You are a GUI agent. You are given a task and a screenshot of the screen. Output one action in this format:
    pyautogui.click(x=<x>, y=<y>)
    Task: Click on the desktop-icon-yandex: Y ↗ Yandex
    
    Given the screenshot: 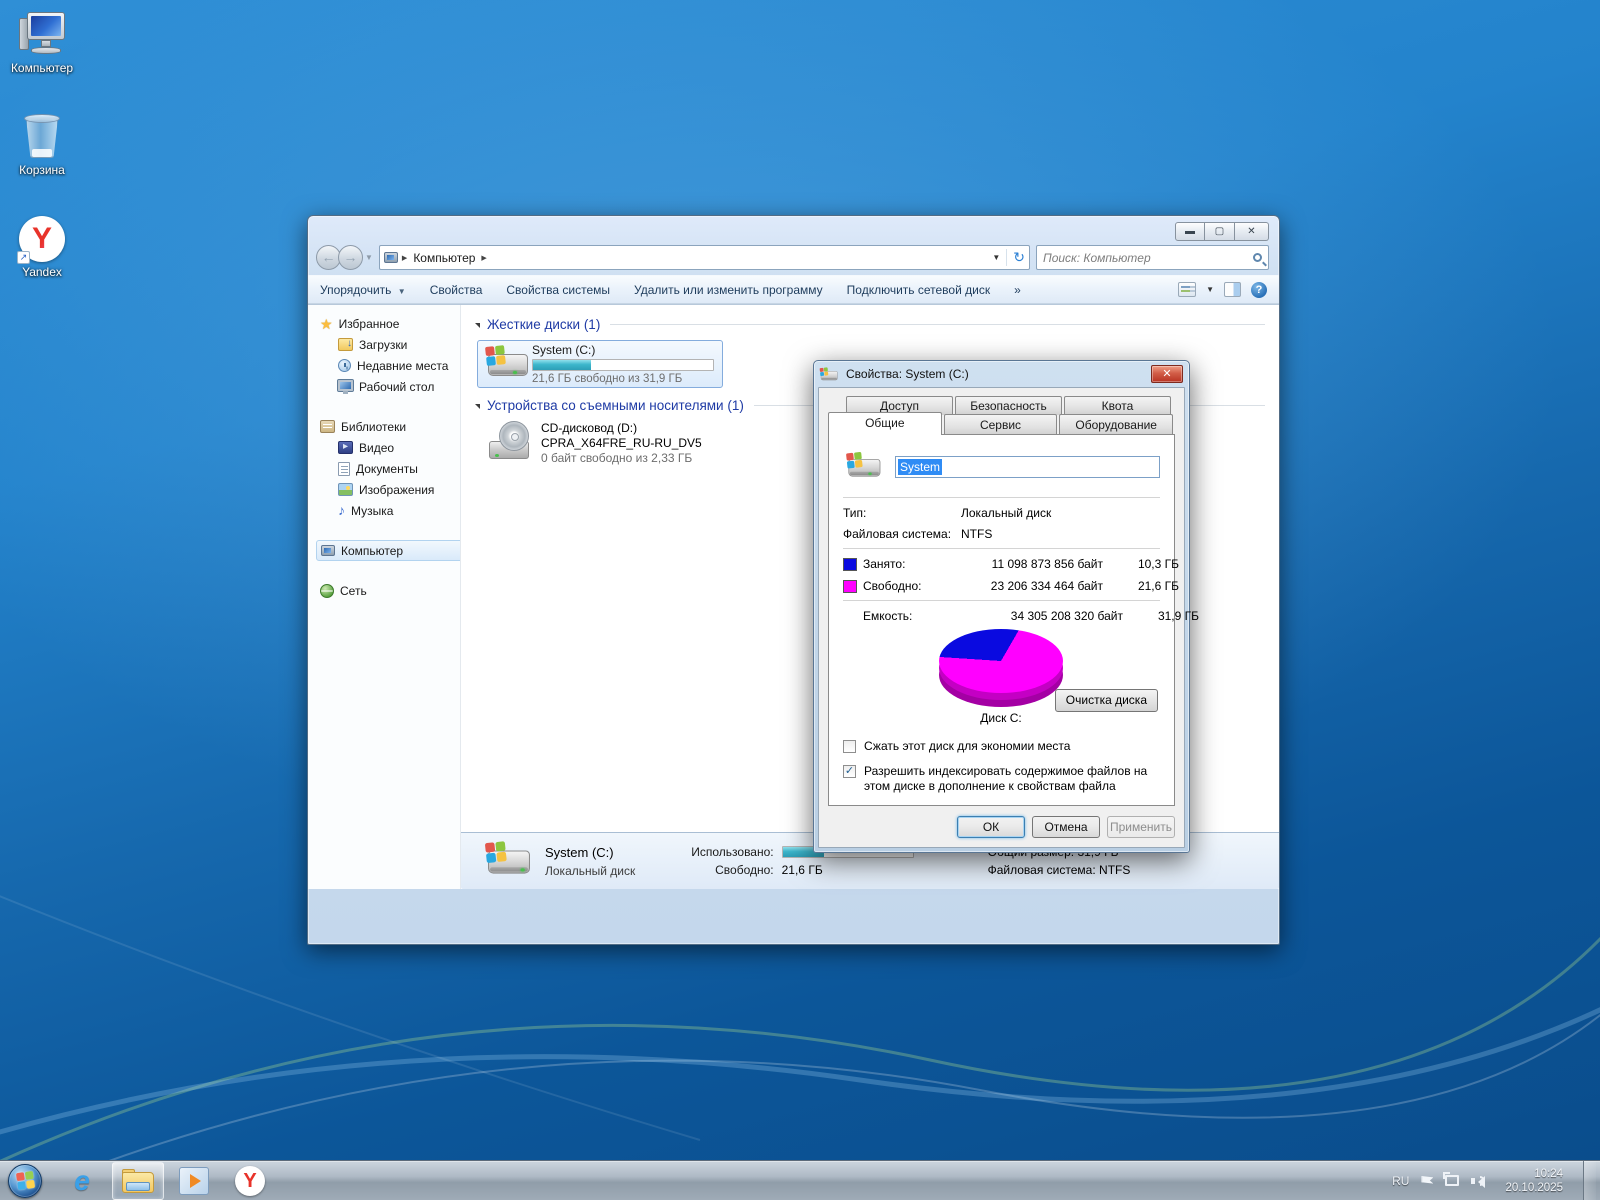 What is the action you would take?
    pyautogui.click(x=42, y=244)
    